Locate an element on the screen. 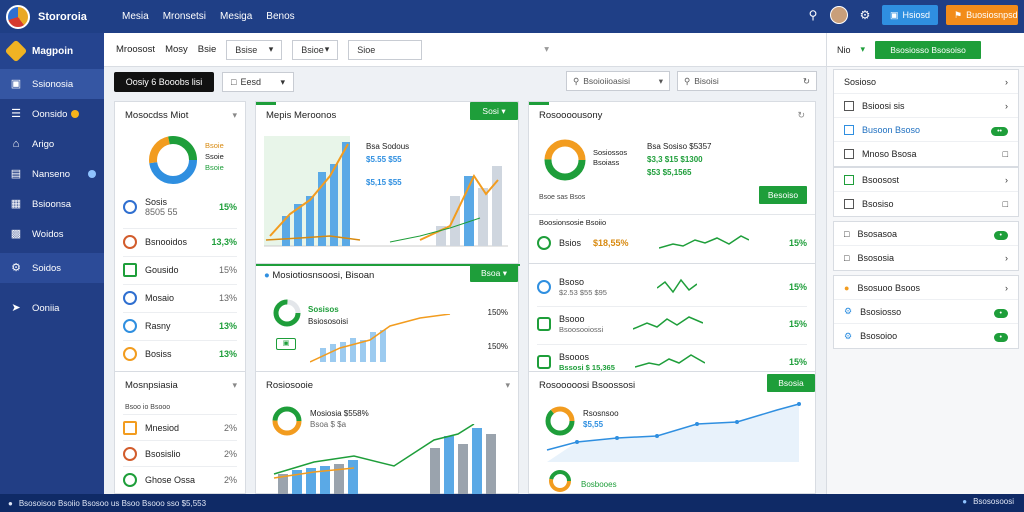 Image resolution: width=1024 pixels, height=512 pixels. donut-legend: Bsoie Ssoie Bsoie is located at coordinates (214, 156).